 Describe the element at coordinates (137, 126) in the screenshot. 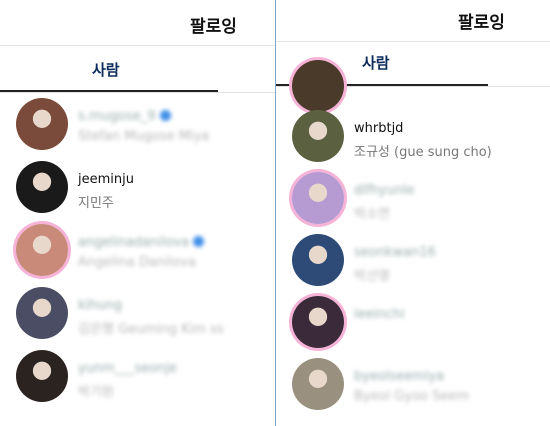

I see `list-item: s.mugose_9 Stefan Mugose Miya` at that location.